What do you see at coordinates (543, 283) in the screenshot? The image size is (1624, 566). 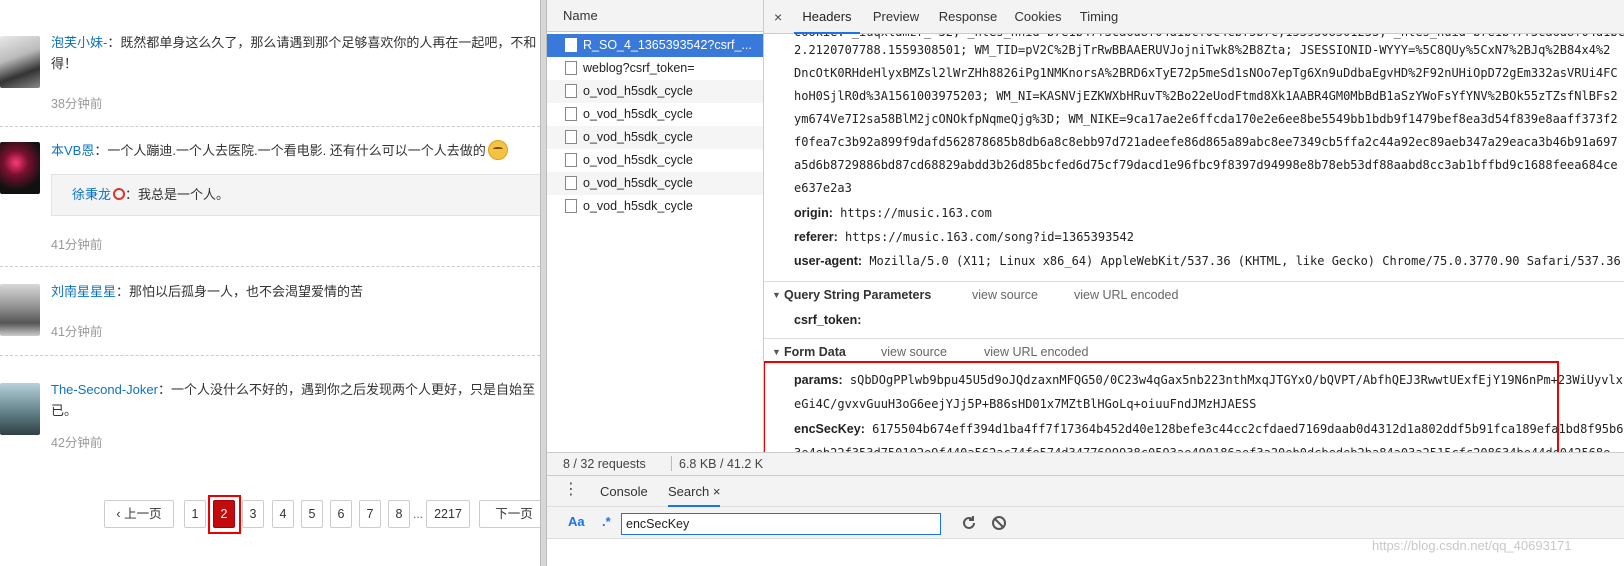 I see `panel-splitter` at bounding box center [543, 283].